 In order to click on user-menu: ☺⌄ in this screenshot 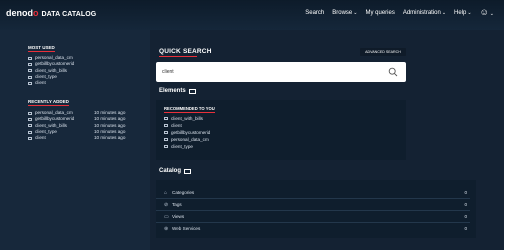, I will do `click(486, 12)`.